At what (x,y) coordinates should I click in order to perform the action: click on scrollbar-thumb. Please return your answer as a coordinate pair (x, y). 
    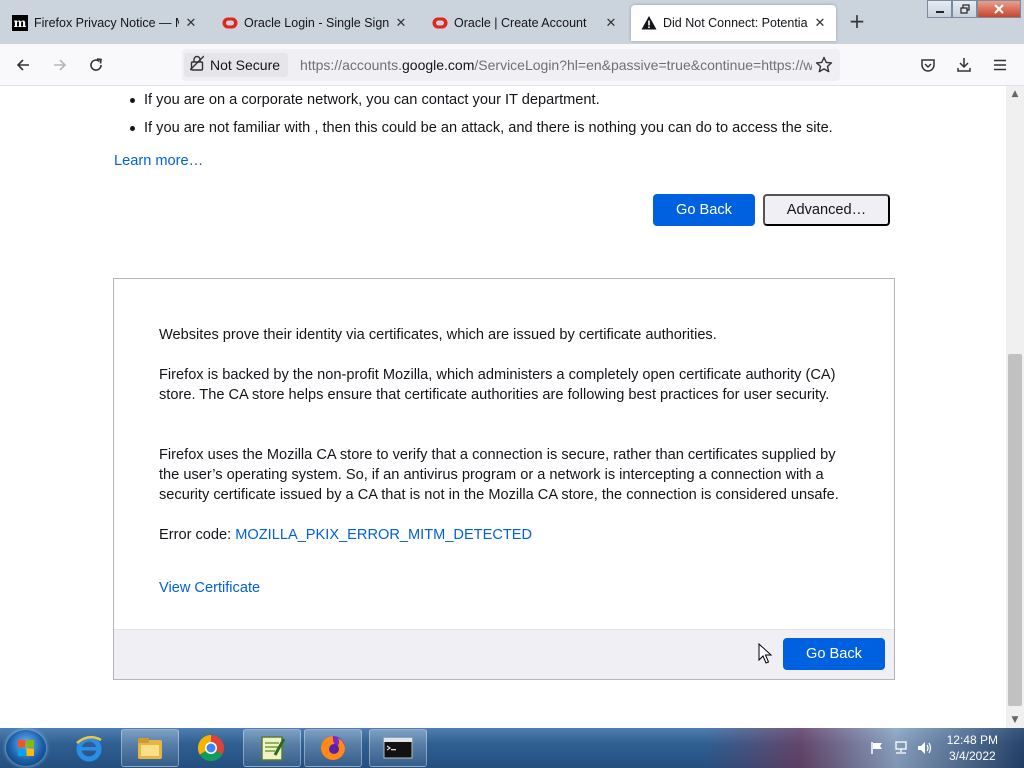
    Looking at the image, I should click on (1015, 530).